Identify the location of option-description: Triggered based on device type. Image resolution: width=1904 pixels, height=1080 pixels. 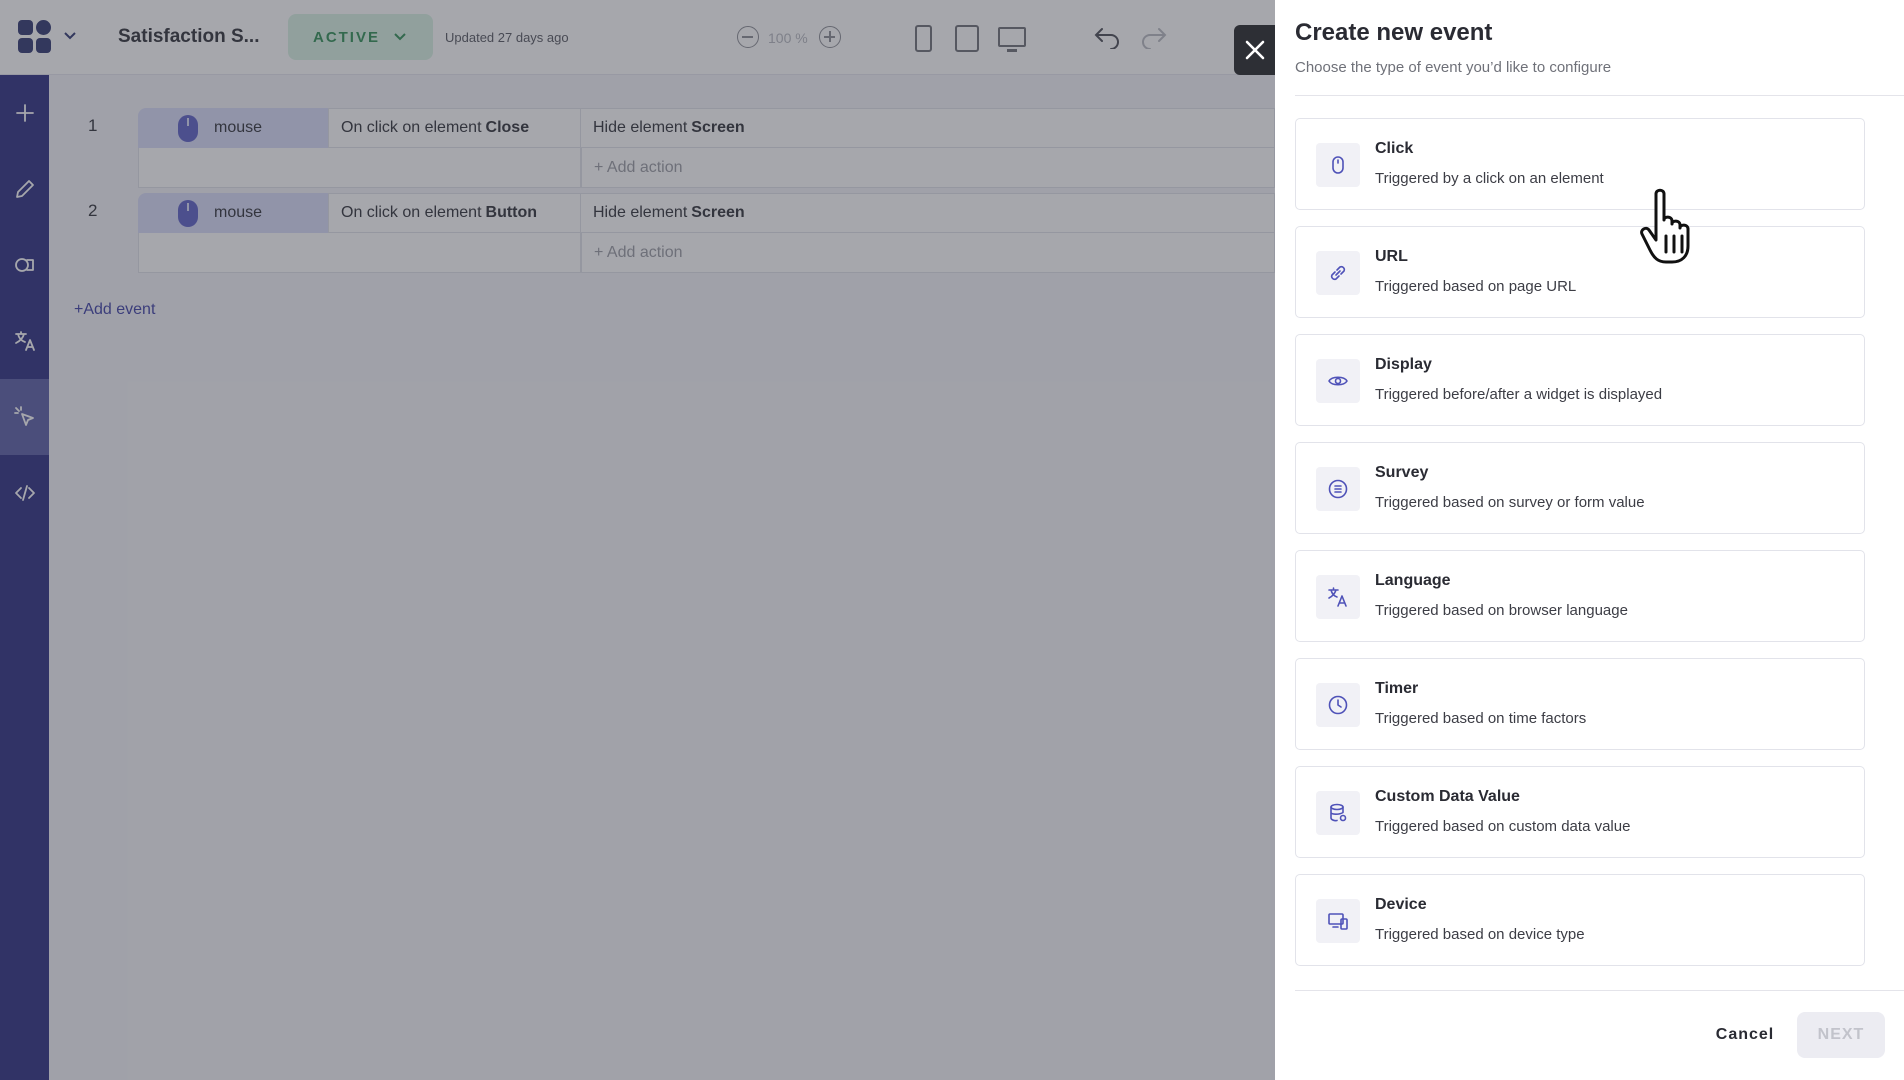
(1480, 934).